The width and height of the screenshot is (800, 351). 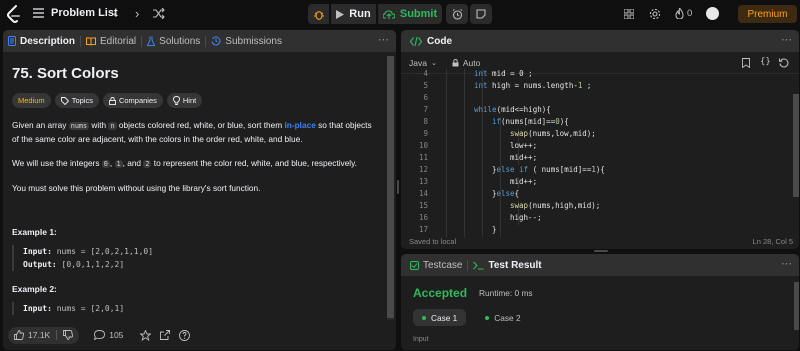 What do you see at coordinates (40, 264) in the screenshot?
I see `output-label: Output:` at bounding box center [40, 264].